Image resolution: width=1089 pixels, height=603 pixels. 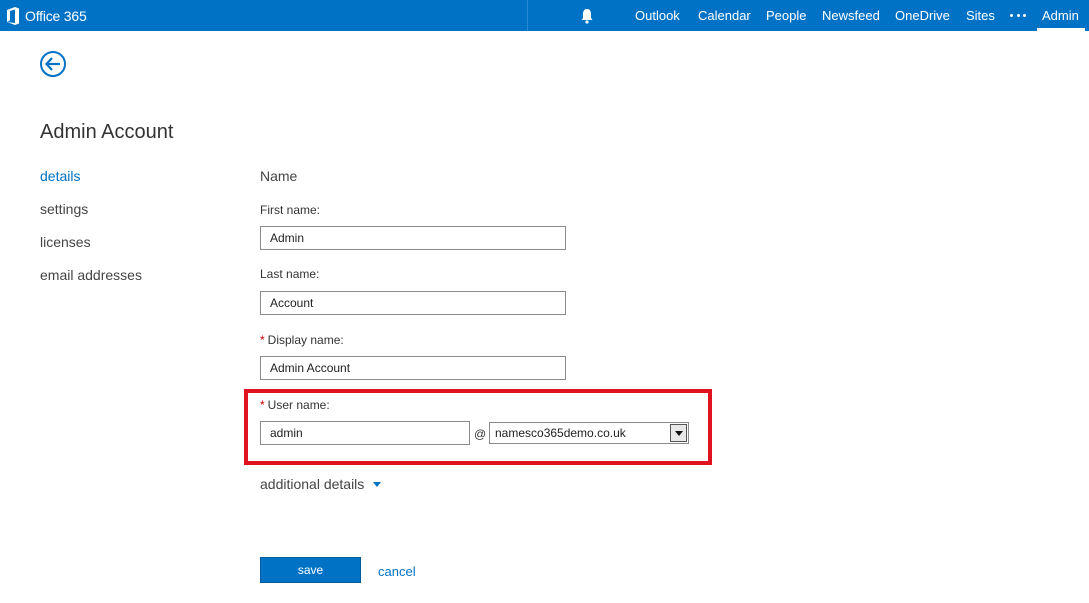 I want to click on ellipsis-icon, so click(x=1018, y=15).